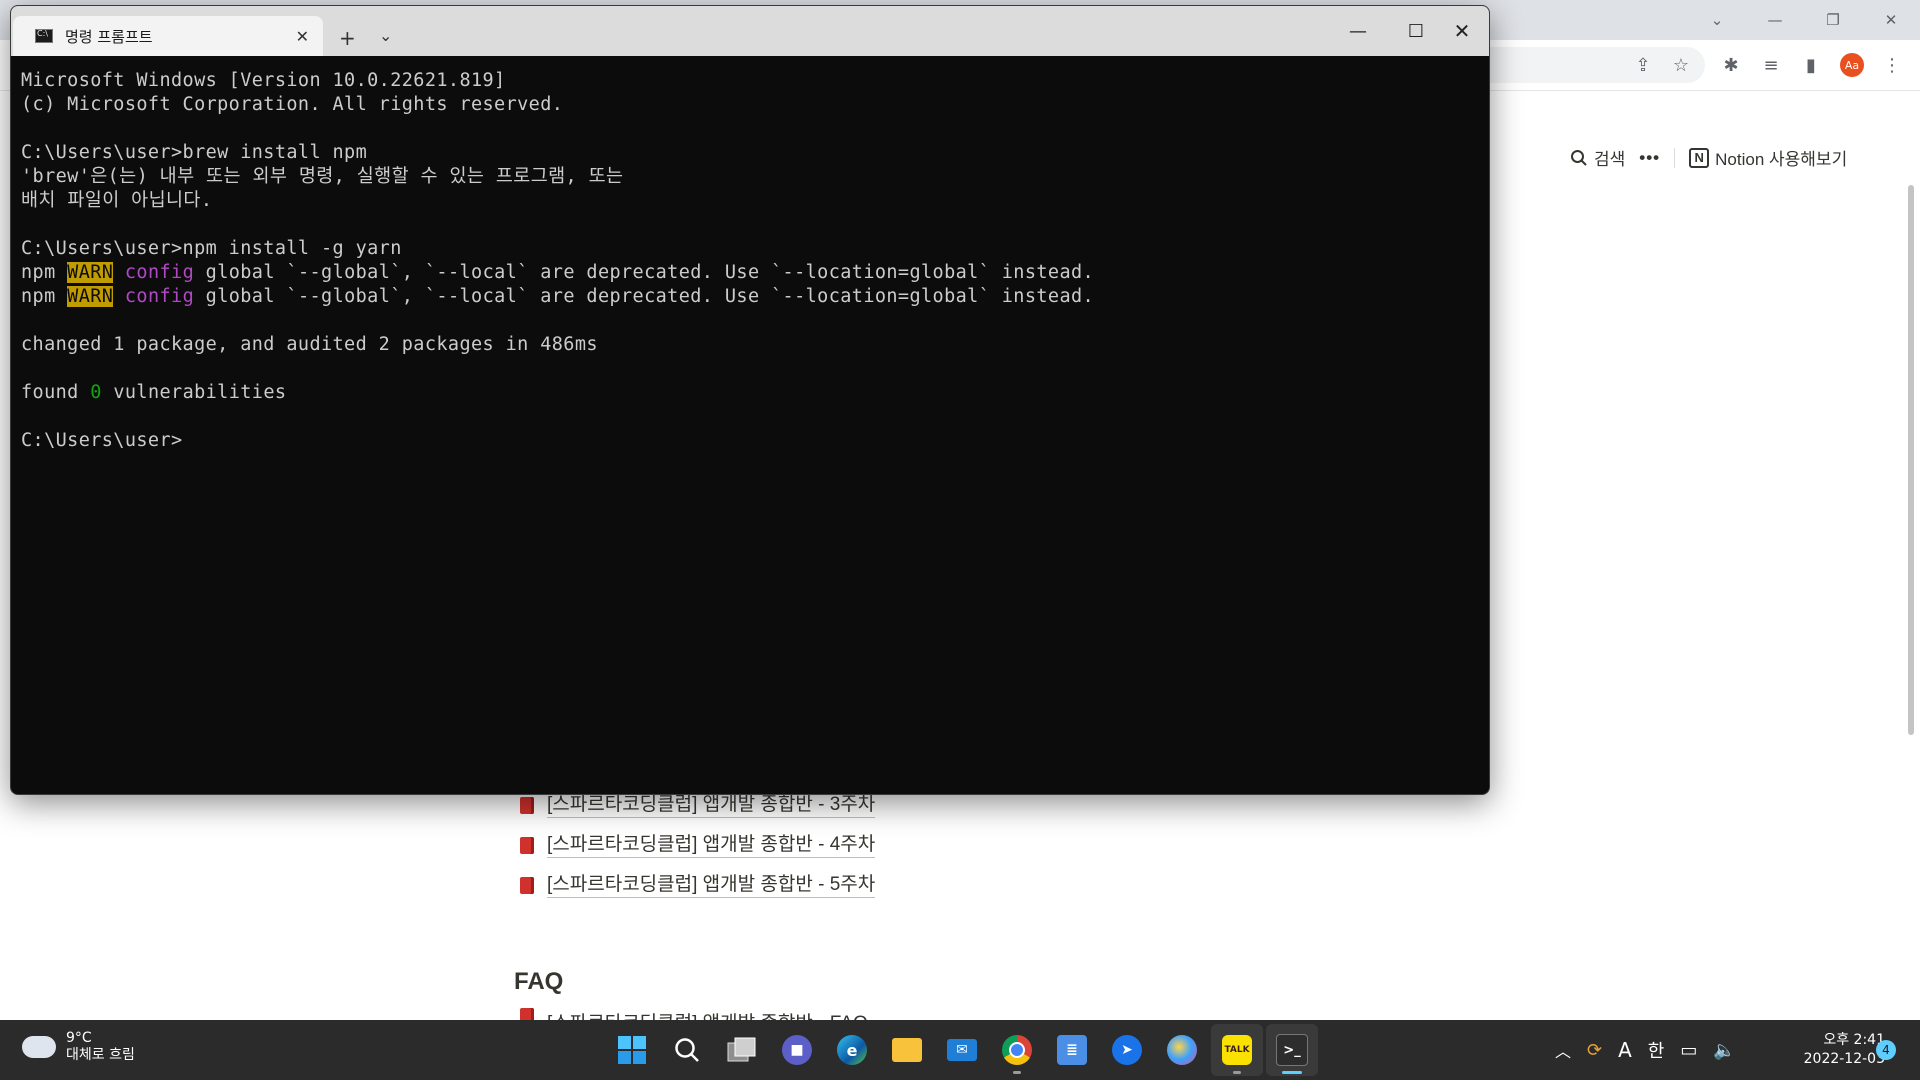  What do you see at coordinates (711, 845) in the screenshot?
I see `page-link: [스파르타코딩클럽] 앱개발 종합반 - 4주차` at bounding box center [711, 845].